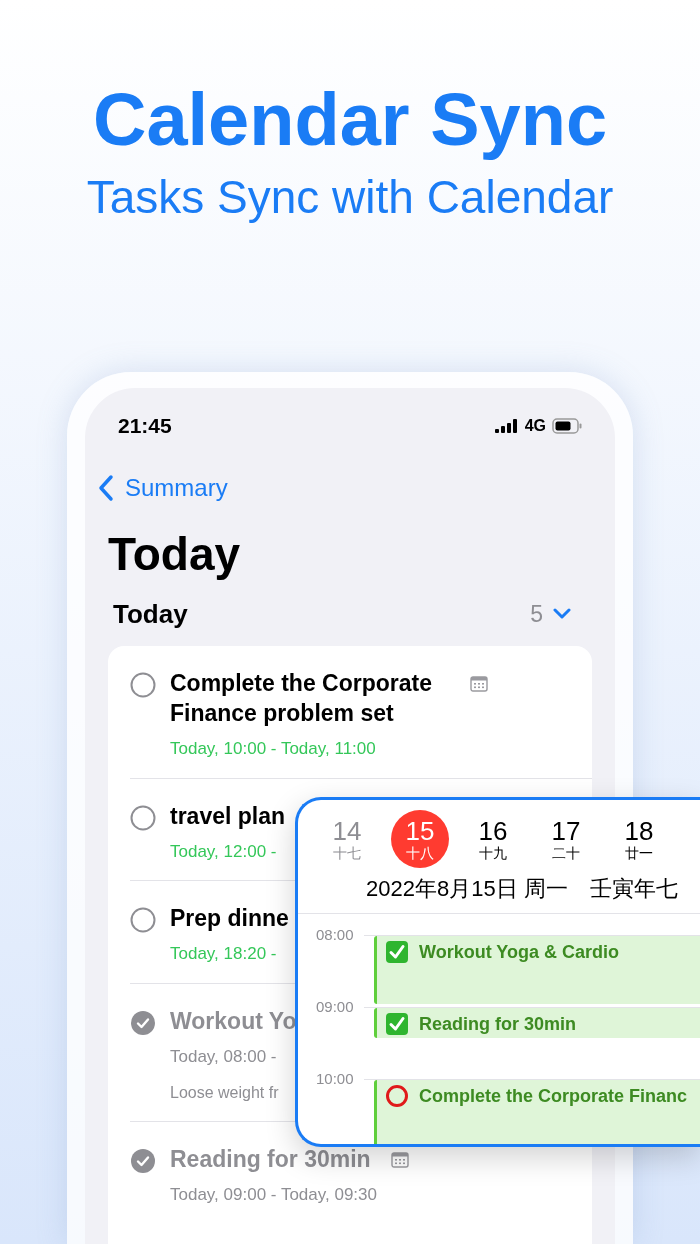 The image size is (700, 1244). Describe the element at coordinates (535, 426) in the screenshot. I see `network-label: 4G` at that location.